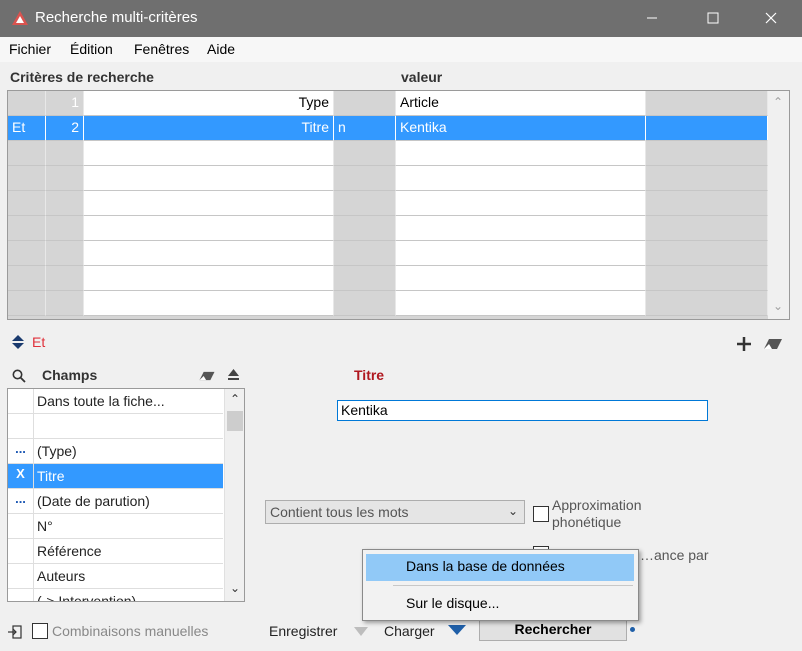 The width and height of the screenshot is (802, 651). What do you see at coordinates (221, 49) in the screenshot?
I see `menu-aide: Aide` at bounding box center [221, 49].